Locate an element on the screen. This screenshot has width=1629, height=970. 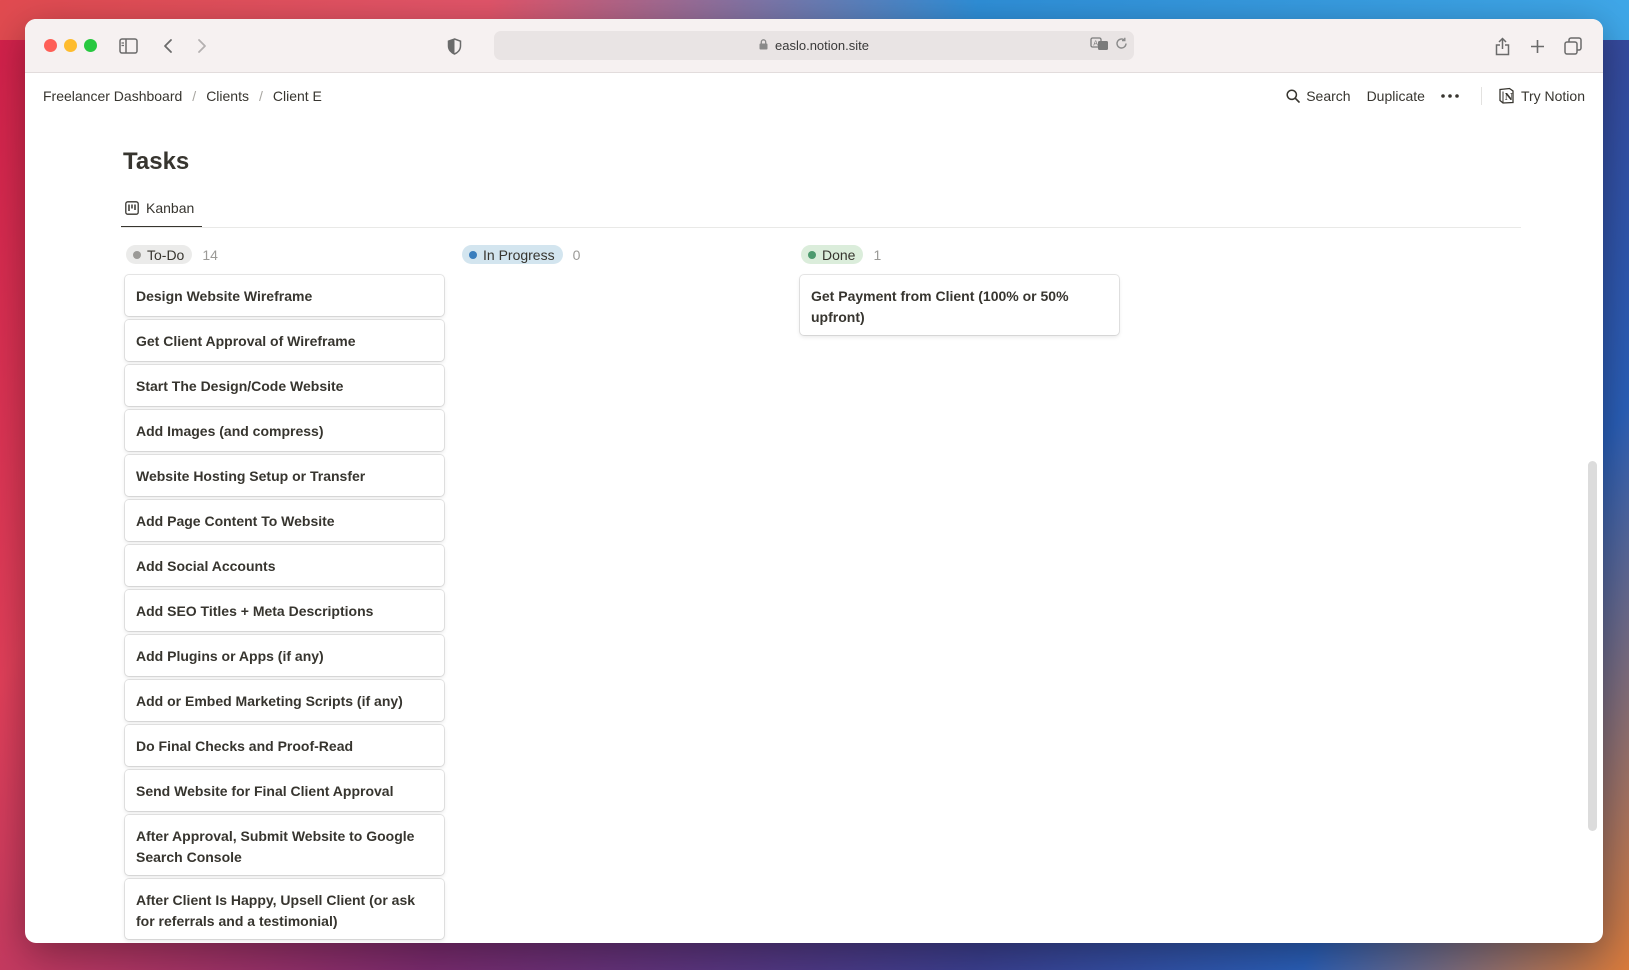
duplicate-label: Duplicate is located at coordinates (1395, 95).